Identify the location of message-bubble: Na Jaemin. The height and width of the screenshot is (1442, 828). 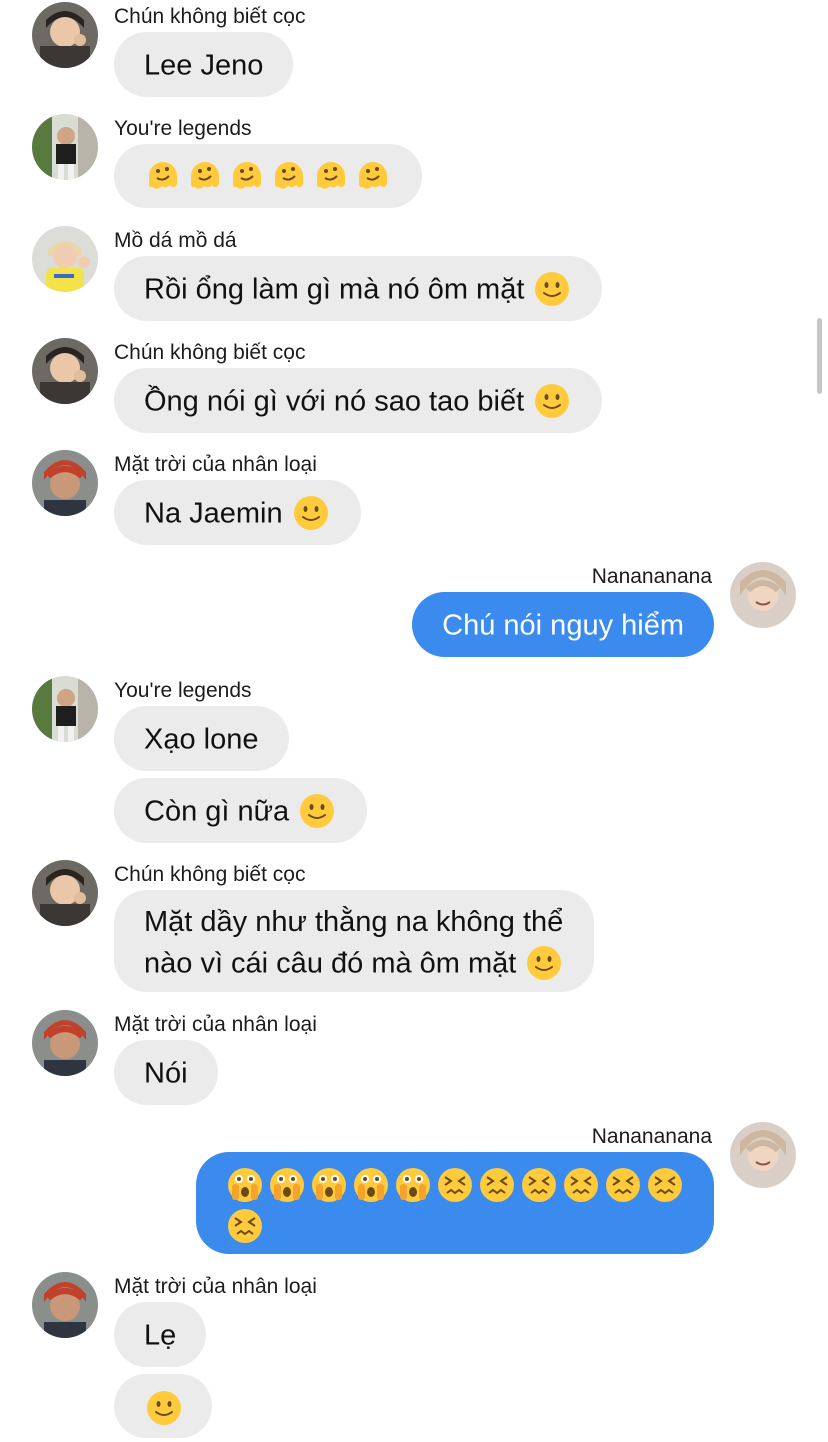
(237, 513).